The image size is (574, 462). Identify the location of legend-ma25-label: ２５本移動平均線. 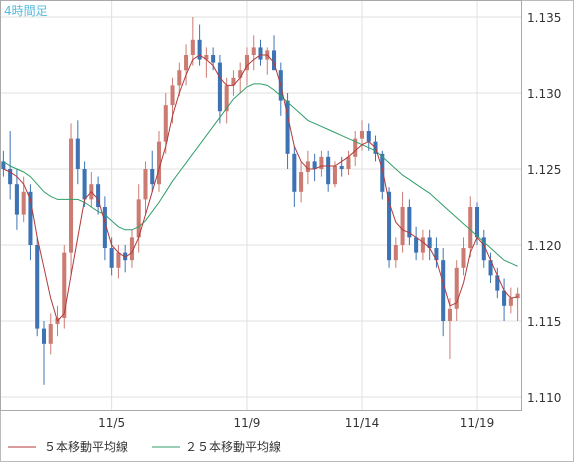
(233, 446).